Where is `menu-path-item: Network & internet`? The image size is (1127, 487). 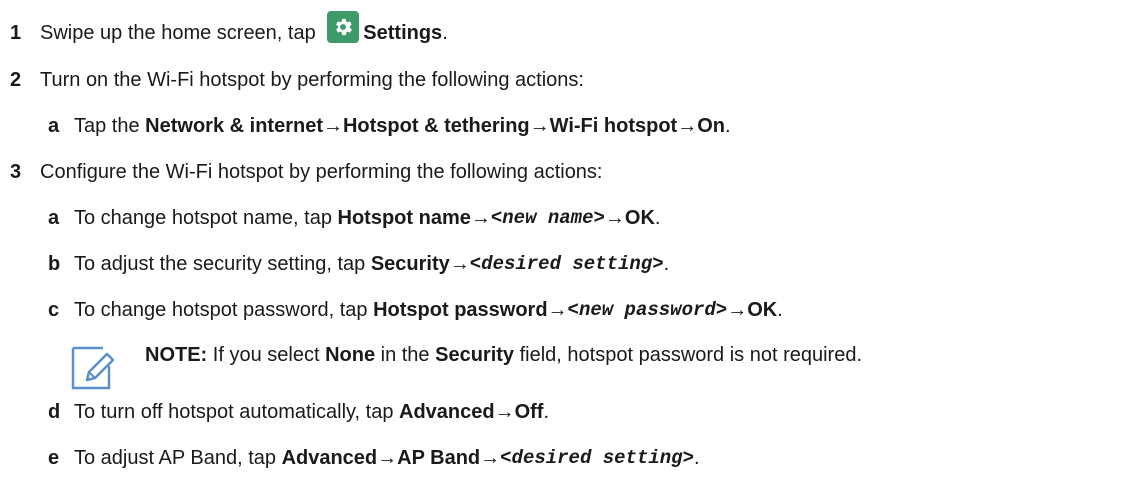
menu-path-item: Network & internet is located at coordinates (234, 125).